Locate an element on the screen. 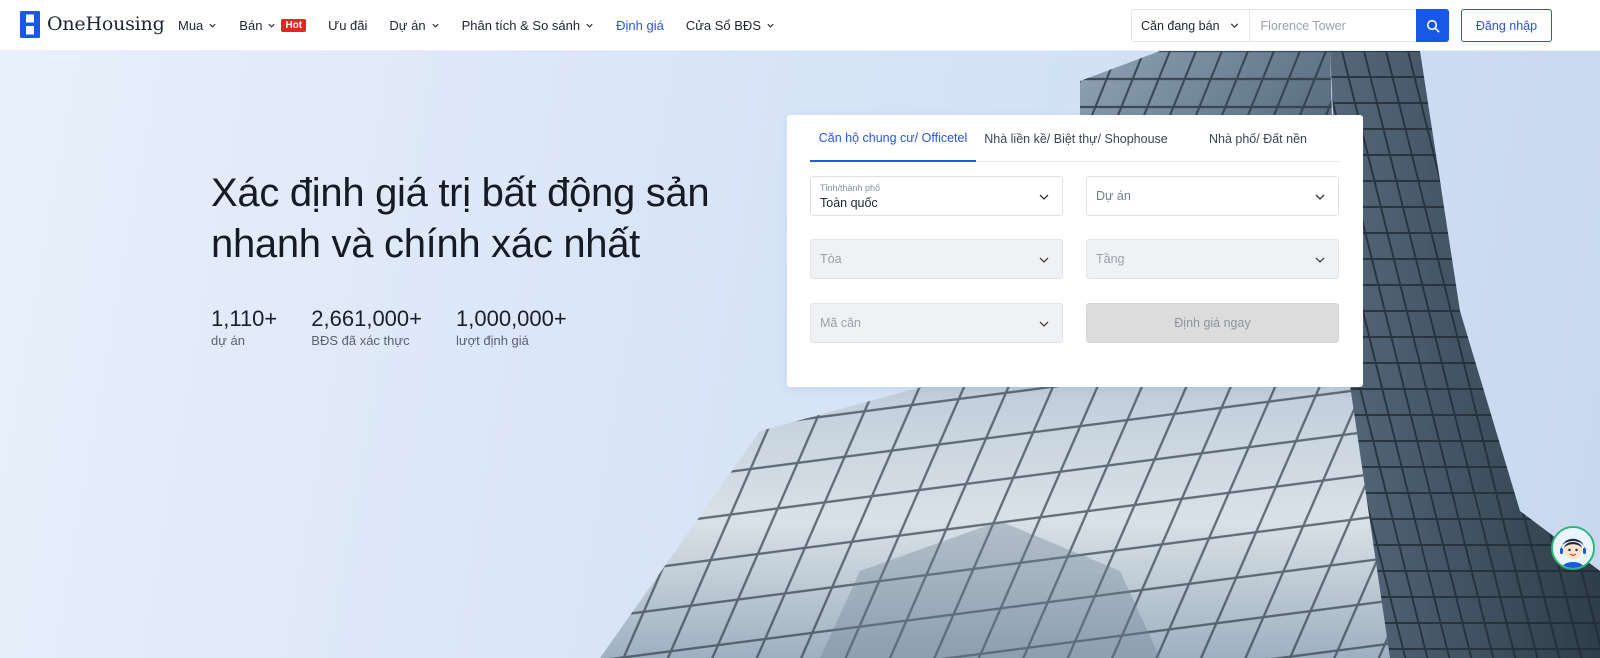 The height and width of the screenshot is (658, 1600). nav-item-mua: Mua is located at coordinates (197, 25).